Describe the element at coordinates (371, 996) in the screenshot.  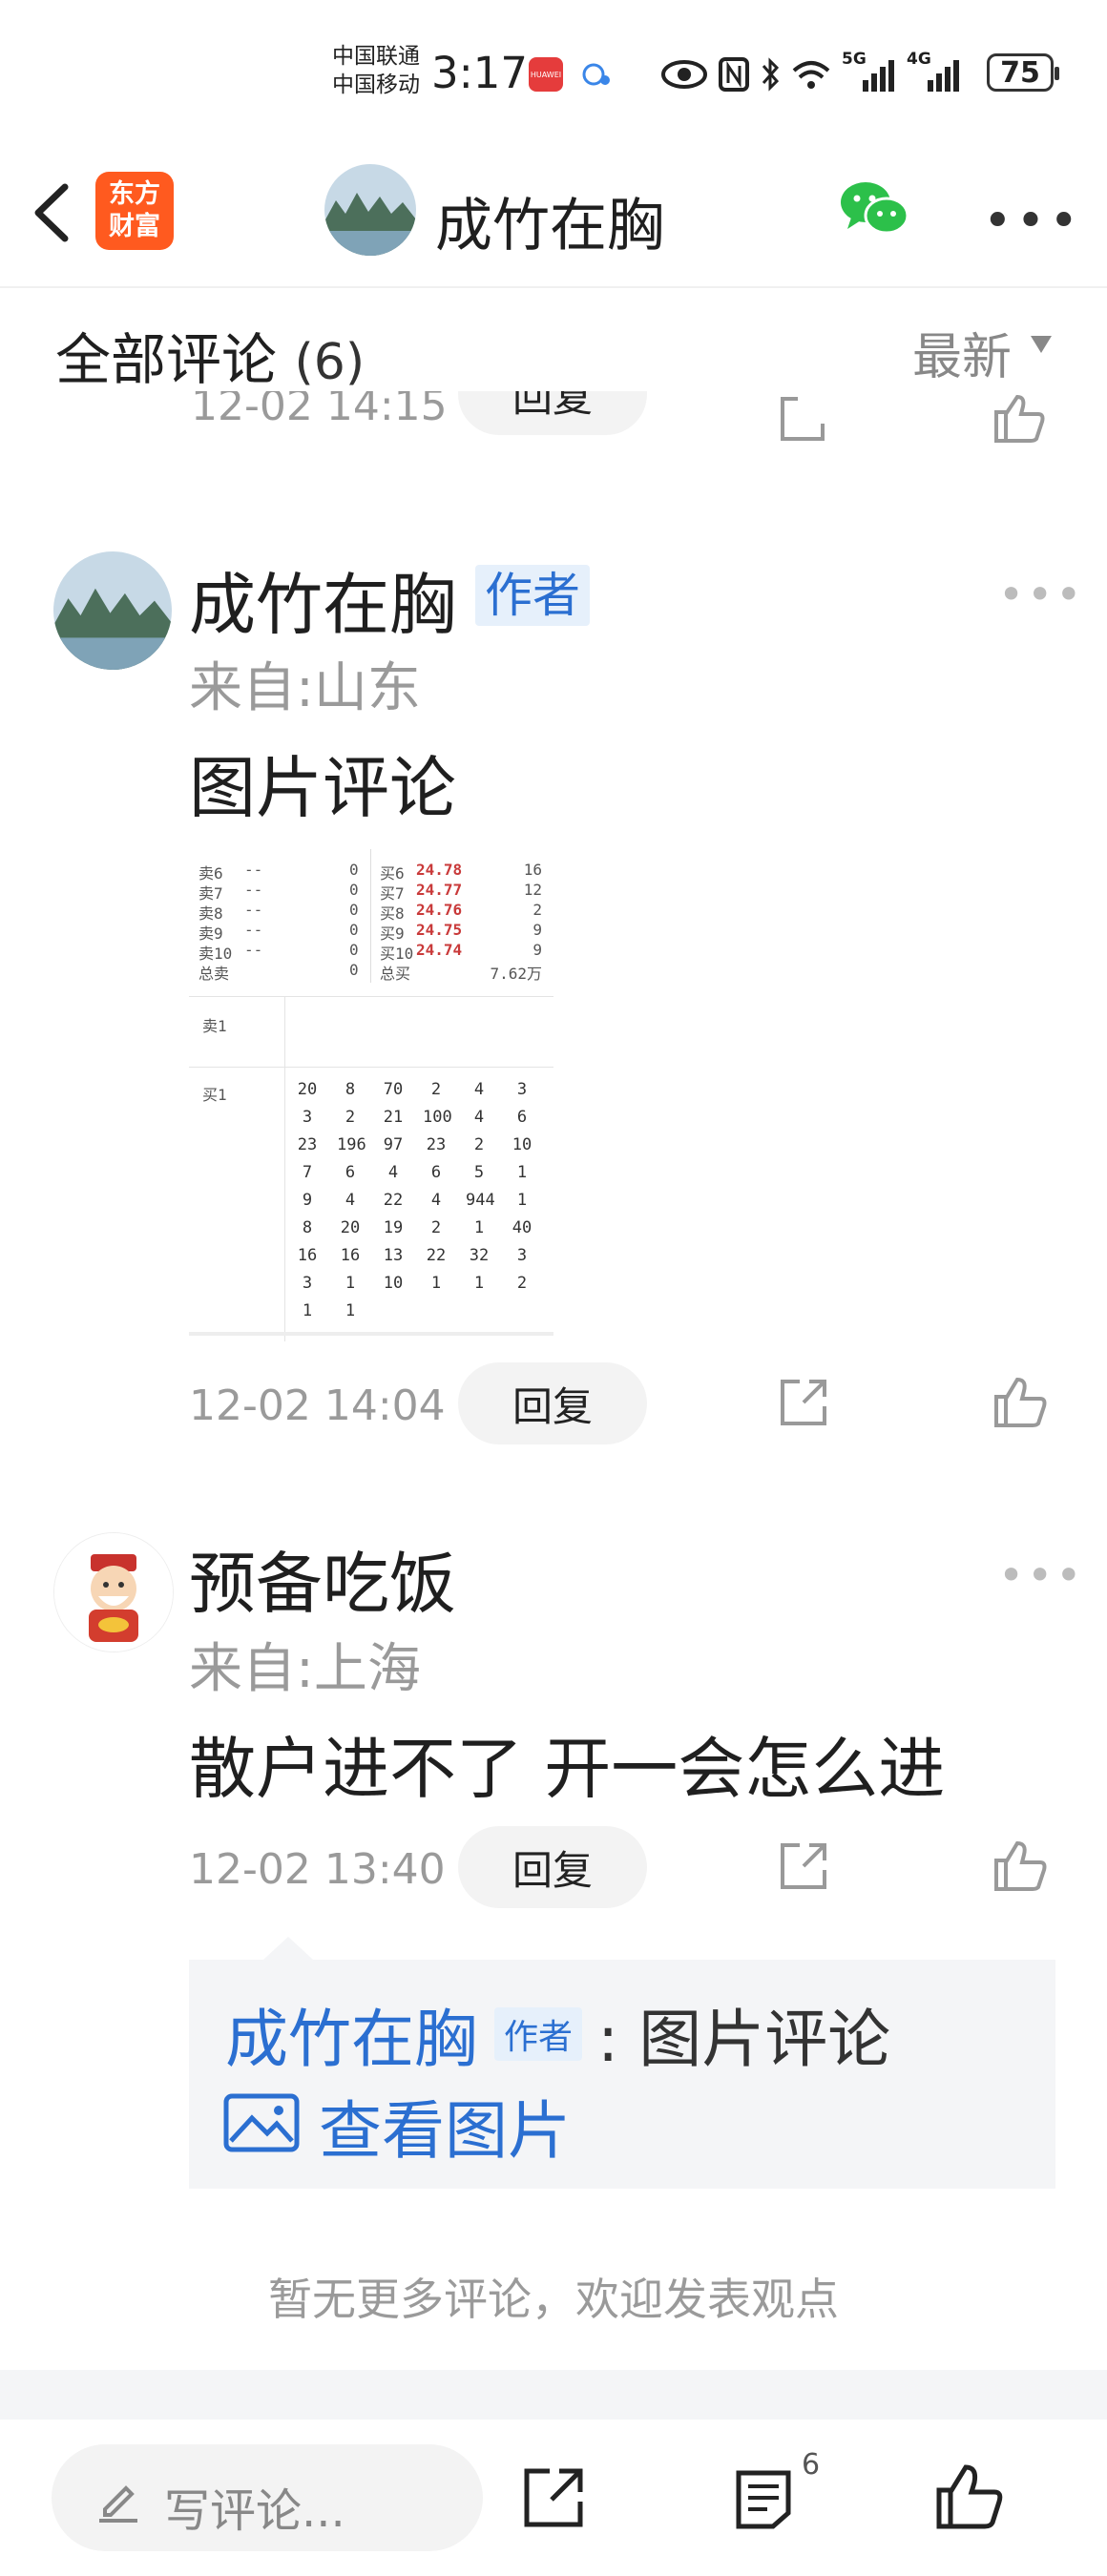
I see `image-divider` at that location.